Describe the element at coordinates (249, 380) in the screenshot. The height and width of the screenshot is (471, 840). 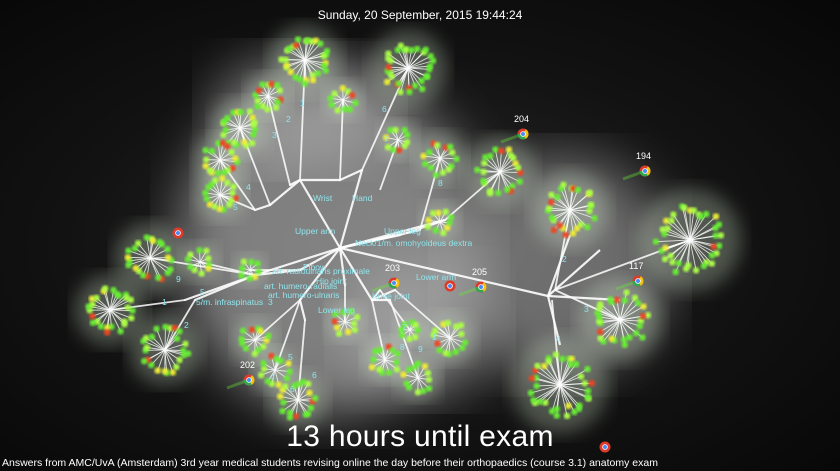
I see `chrome-icon-center` at that location.